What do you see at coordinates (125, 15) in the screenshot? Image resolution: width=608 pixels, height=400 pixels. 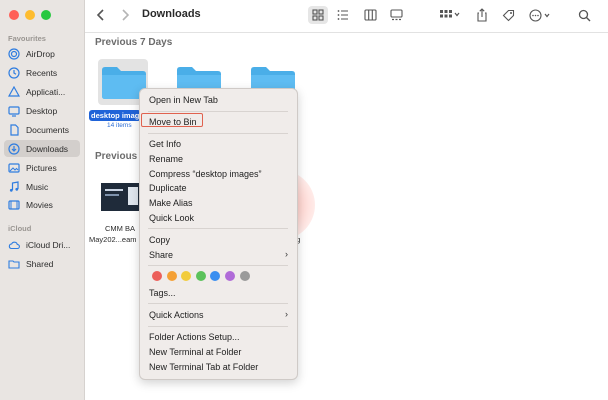 I see `forward-button` at bounding box center [125, 15].